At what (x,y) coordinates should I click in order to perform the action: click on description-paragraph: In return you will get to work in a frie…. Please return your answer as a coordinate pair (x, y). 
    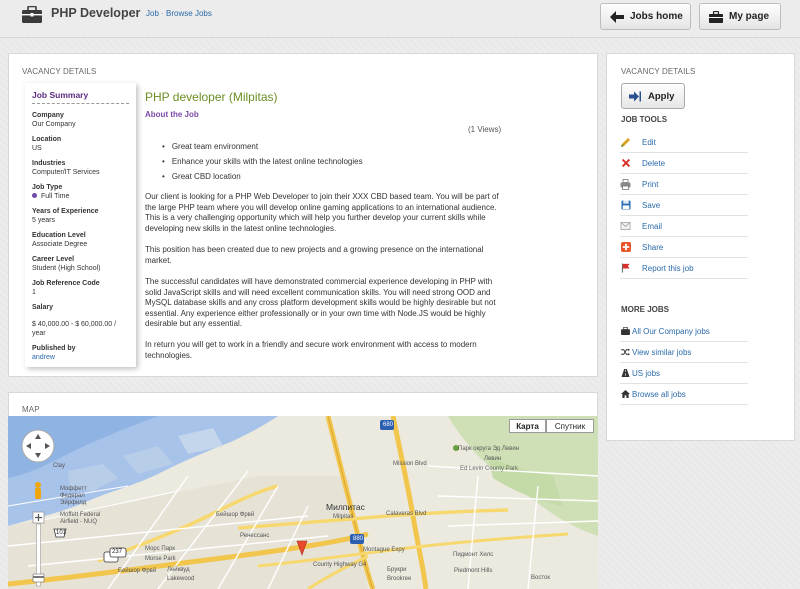
    Looking at the image, I should click on (311, 350).